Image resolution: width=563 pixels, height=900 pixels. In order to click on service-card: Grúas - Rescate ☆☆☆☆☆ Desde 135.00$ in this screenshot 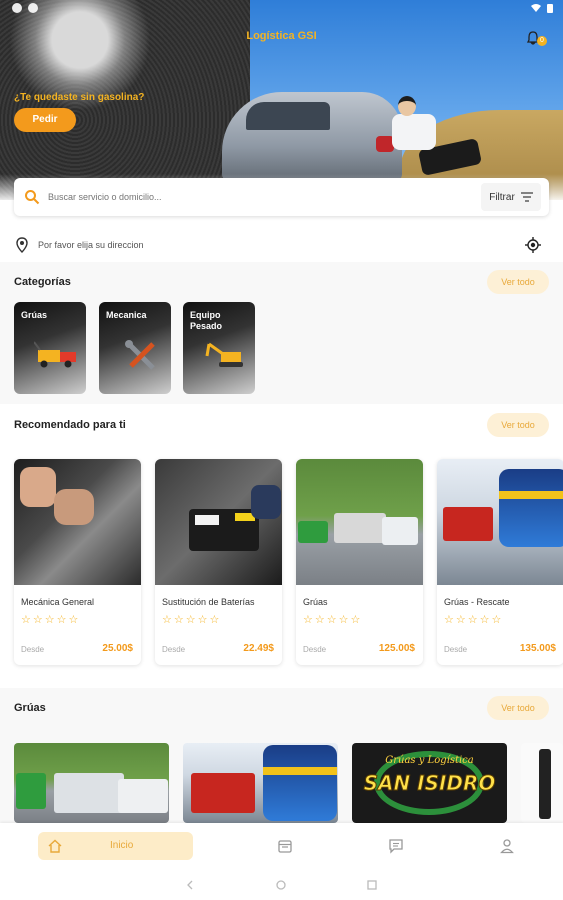, I will do `click(500, 562)`.